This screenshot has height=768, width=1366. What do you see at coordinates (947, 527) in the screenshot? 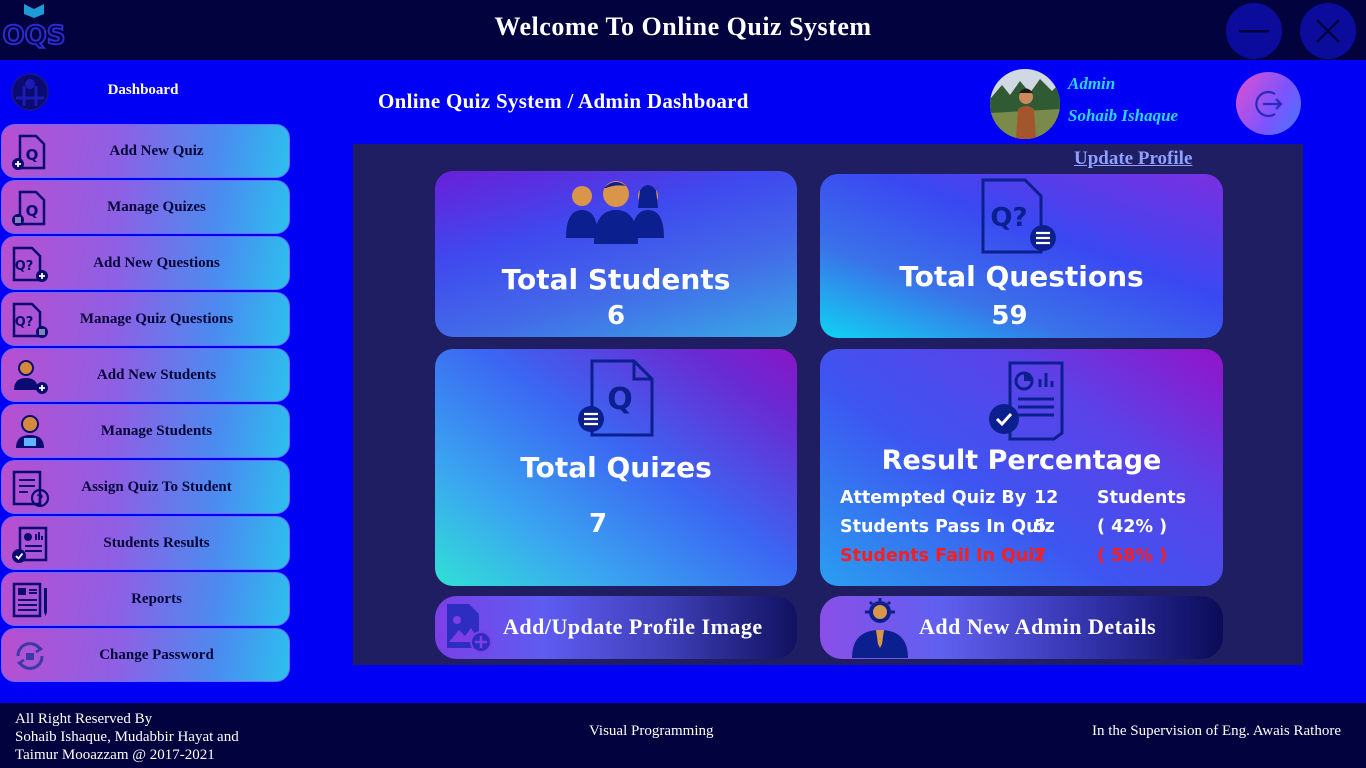
I see `pass-label: Students Pass In Quiz` at bounding box center [947, 527].